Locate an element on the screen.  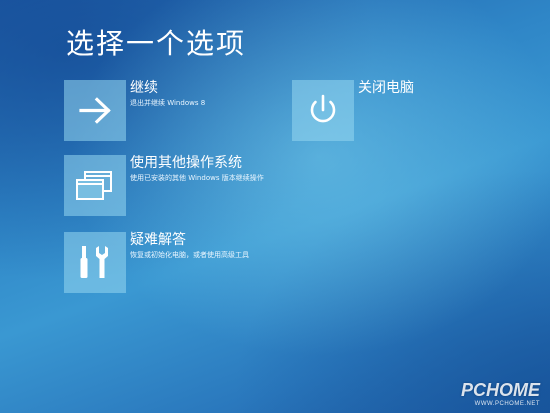
shutdown-label: 关闭电脑 is located at coordinates (386, 88).